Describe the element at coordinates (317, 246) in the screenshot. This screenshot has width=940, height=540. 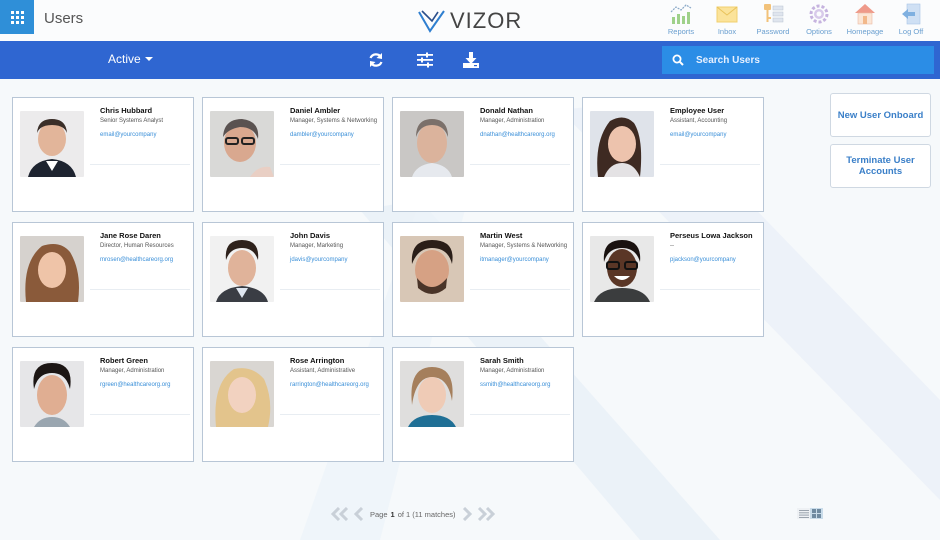
I see `user-role: Manager, Marketing` at that location.